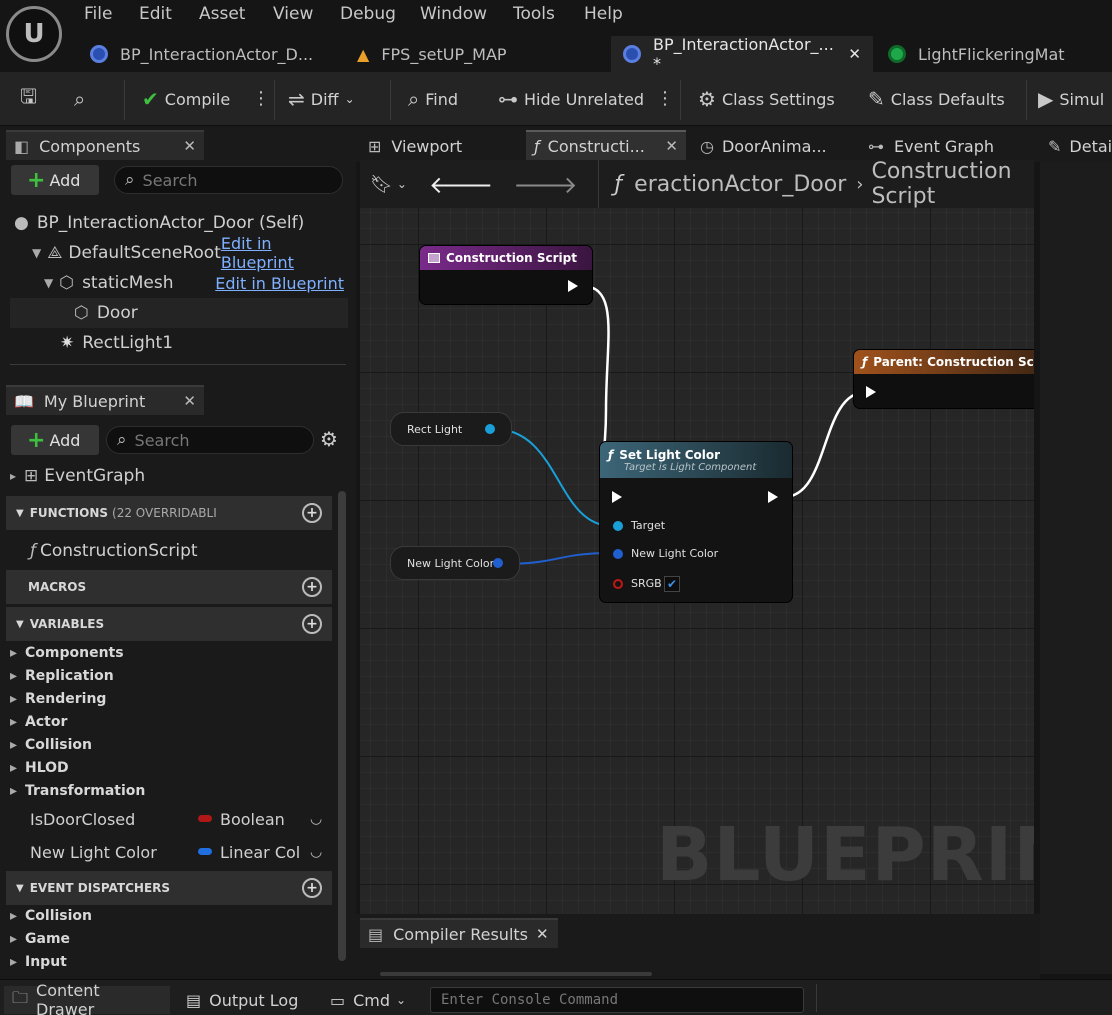  What do you see at coordinates (169, 587) in the screenshot?
I see `macros-header: MACROS +` at bounding box center [169, 587].